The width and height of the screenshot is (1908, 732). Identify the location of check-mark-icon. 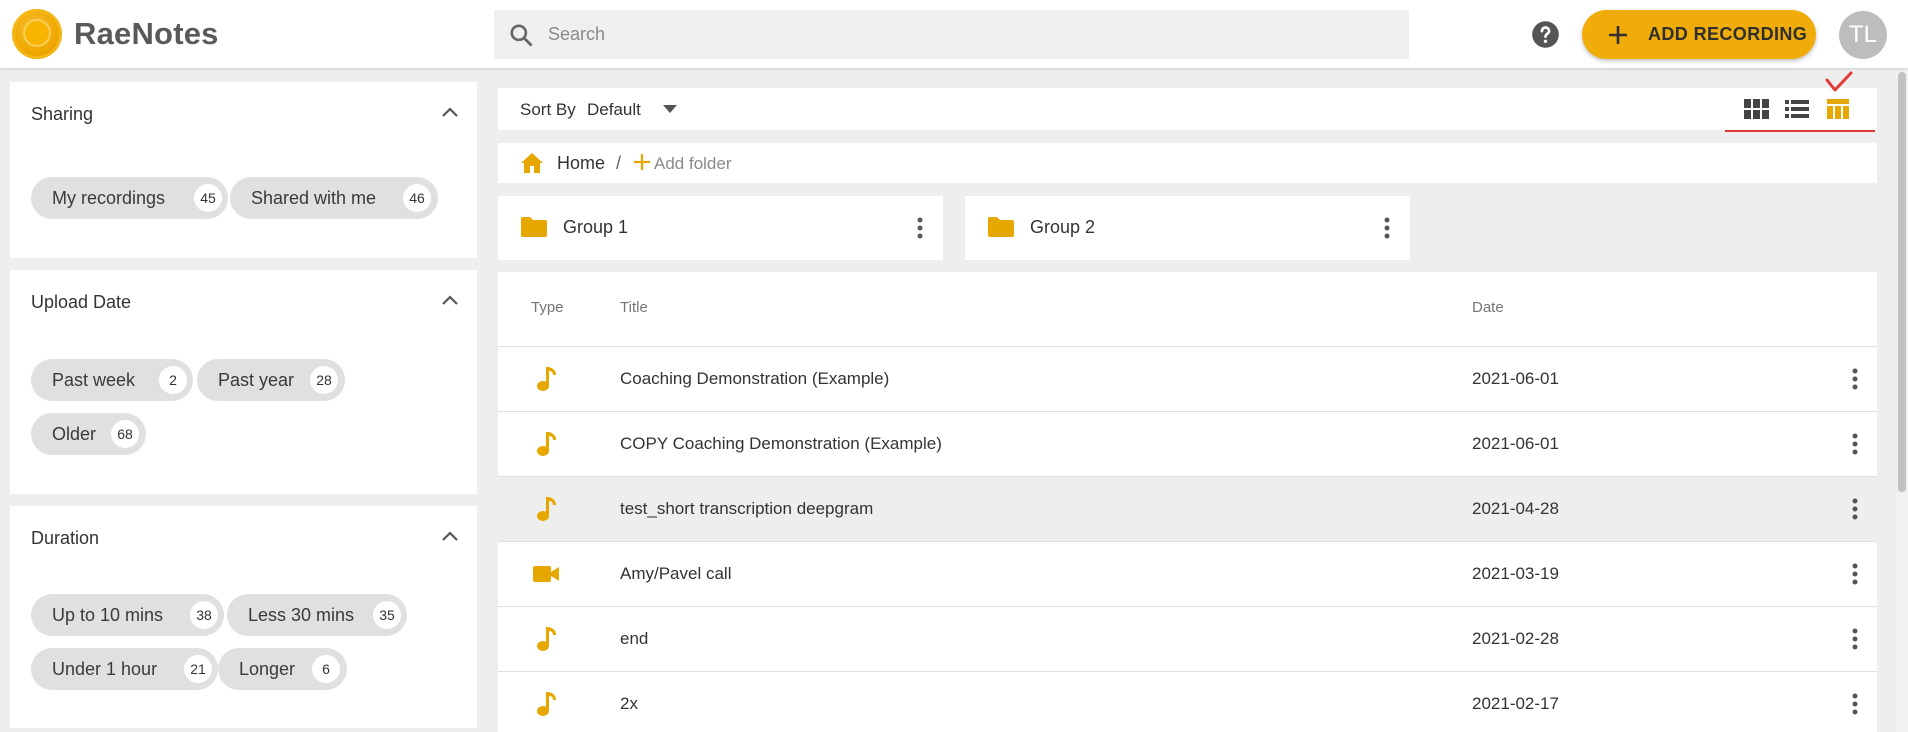
(1839, 81).